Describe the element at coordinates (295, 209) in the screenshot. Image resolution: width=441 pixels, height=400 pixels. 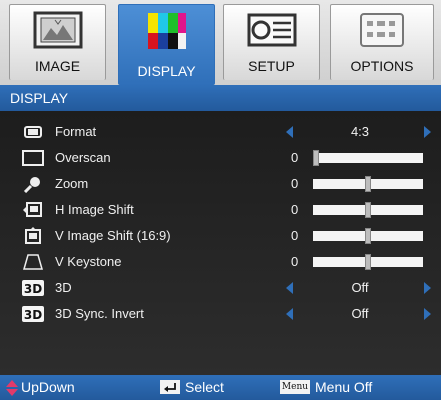
I see `h-image-shift-value: 0` at that location.